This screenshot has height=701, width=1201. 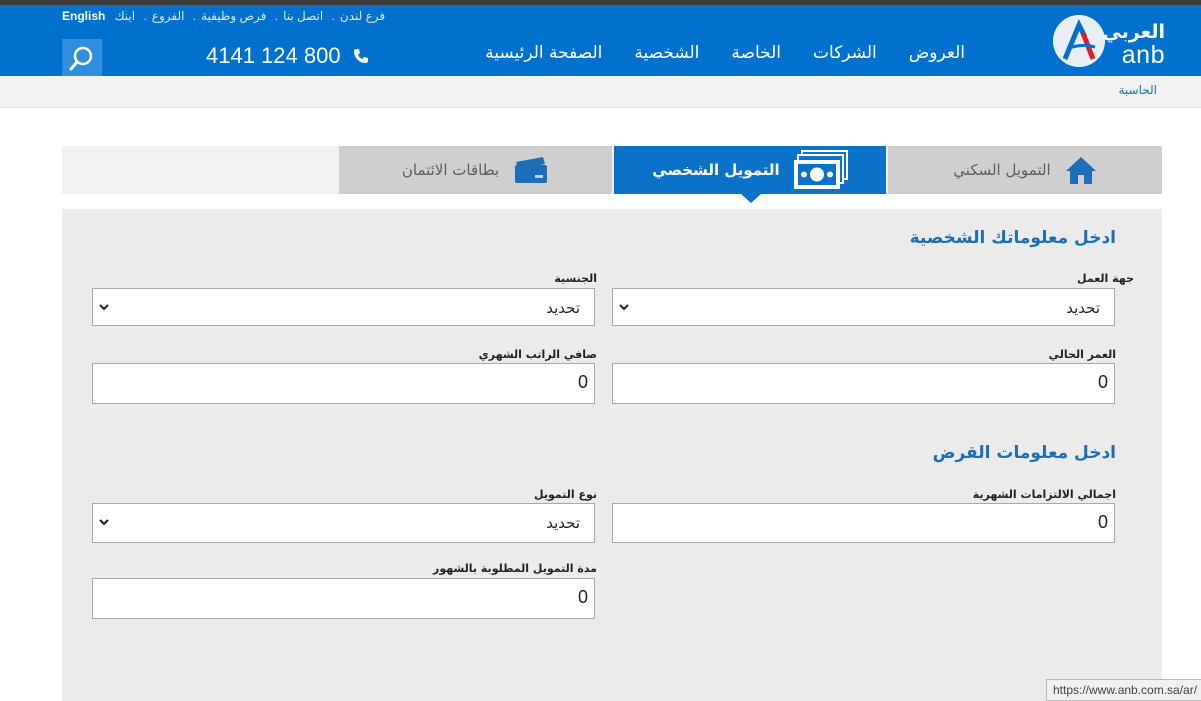 What do you see at coordinates (863, 307) in the screenshot?
I see `employer-select: تحديد` at bounding box center [863, 307].